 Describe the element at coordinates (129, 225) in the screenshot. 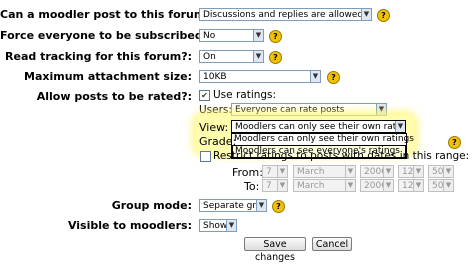

I see `visible-label: Visible to moodlers:` at that location.